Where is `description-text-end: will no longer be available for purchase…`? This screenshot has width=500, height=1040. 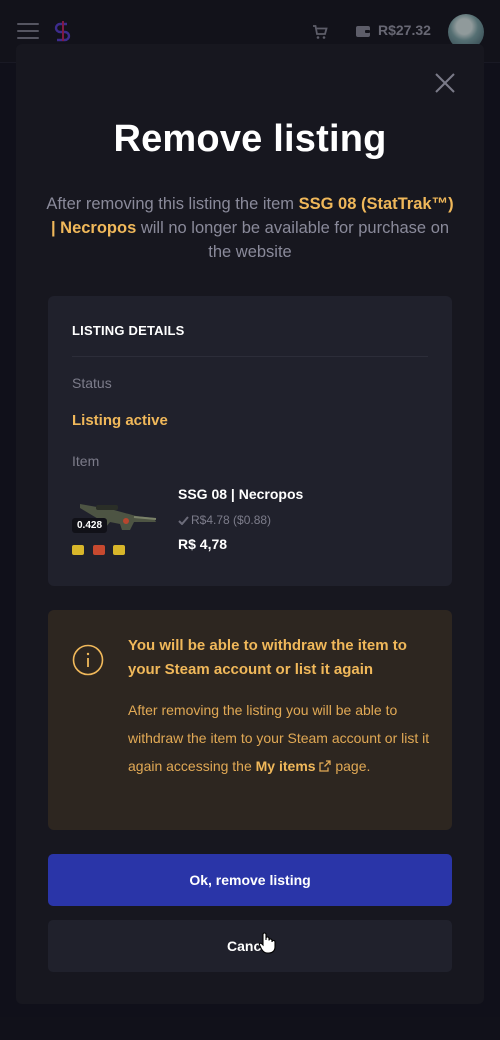 description-text-end: will no longer be available for purchase… is located at coordinates (293, 240).